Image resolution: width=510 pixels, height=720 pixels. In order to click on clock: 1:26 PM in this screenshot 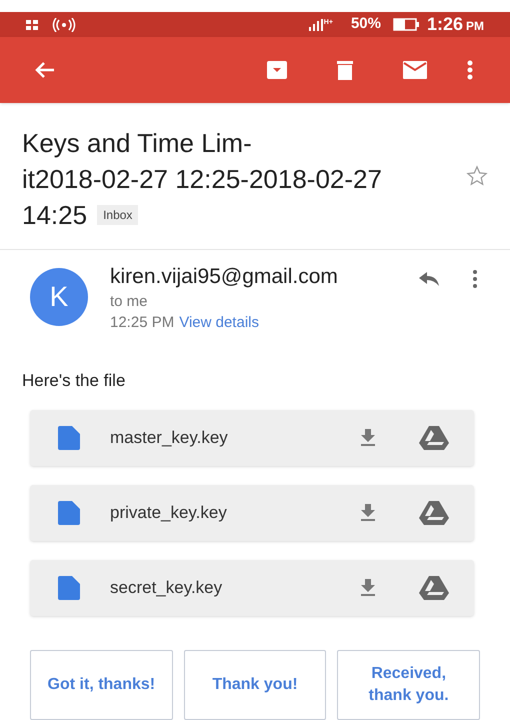, I will do `click(455, 24)`.